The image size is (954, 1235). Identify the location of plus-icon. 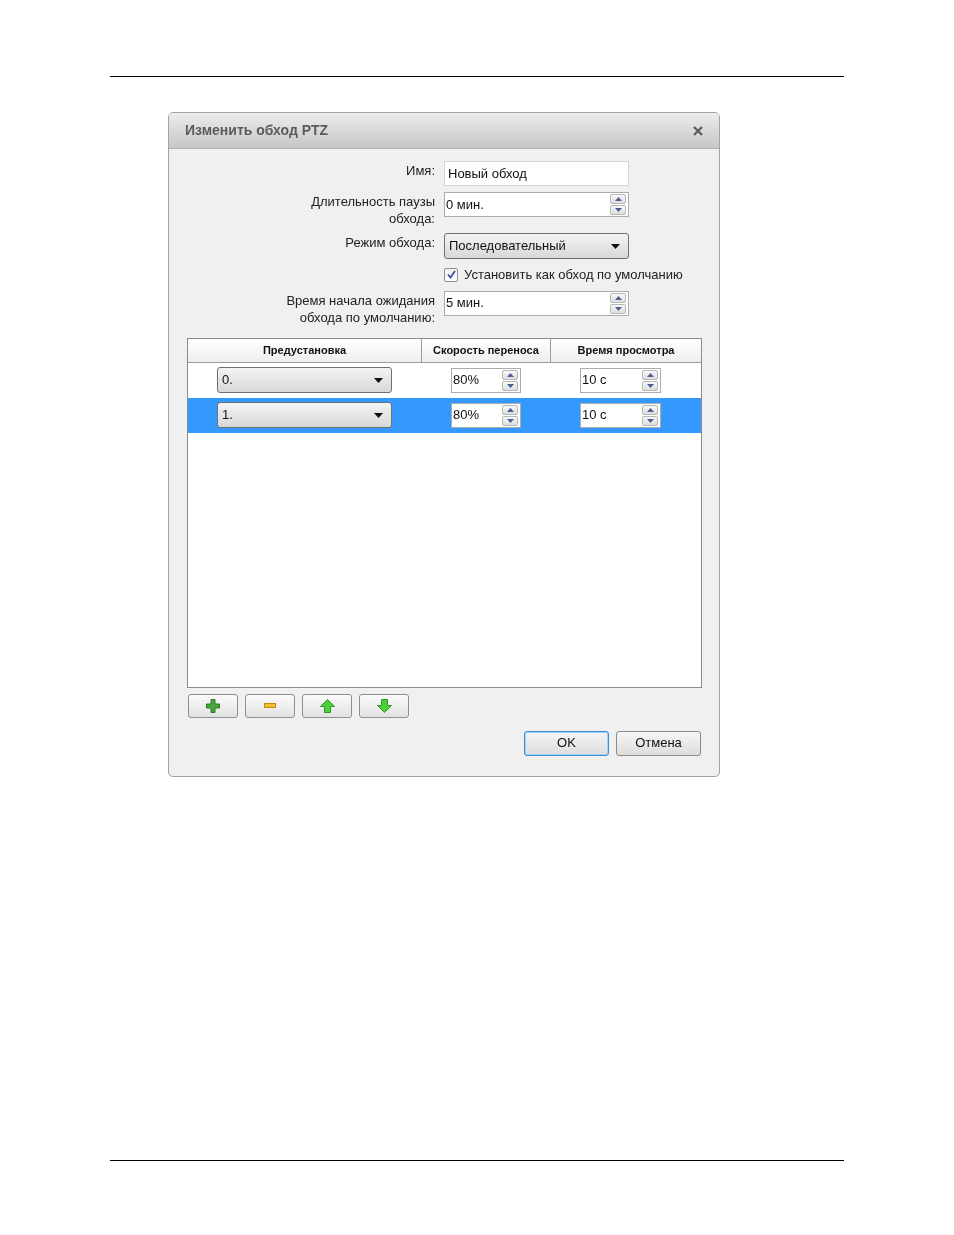
(213, 705).